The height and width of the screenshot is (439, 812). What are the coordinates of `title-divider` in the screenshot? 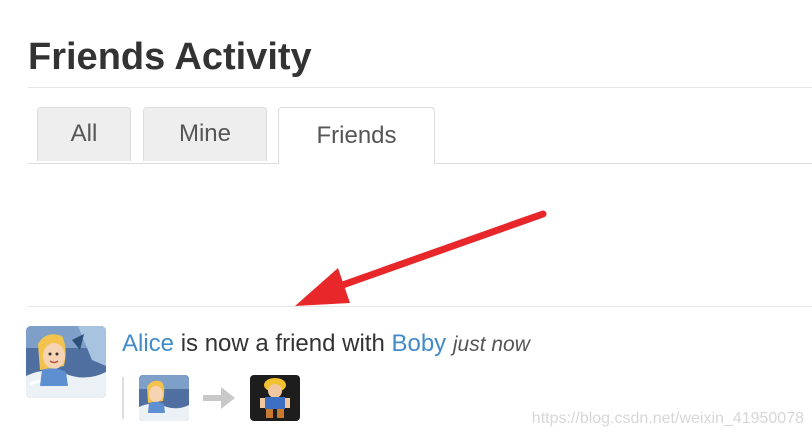 It's located at (420, 87).